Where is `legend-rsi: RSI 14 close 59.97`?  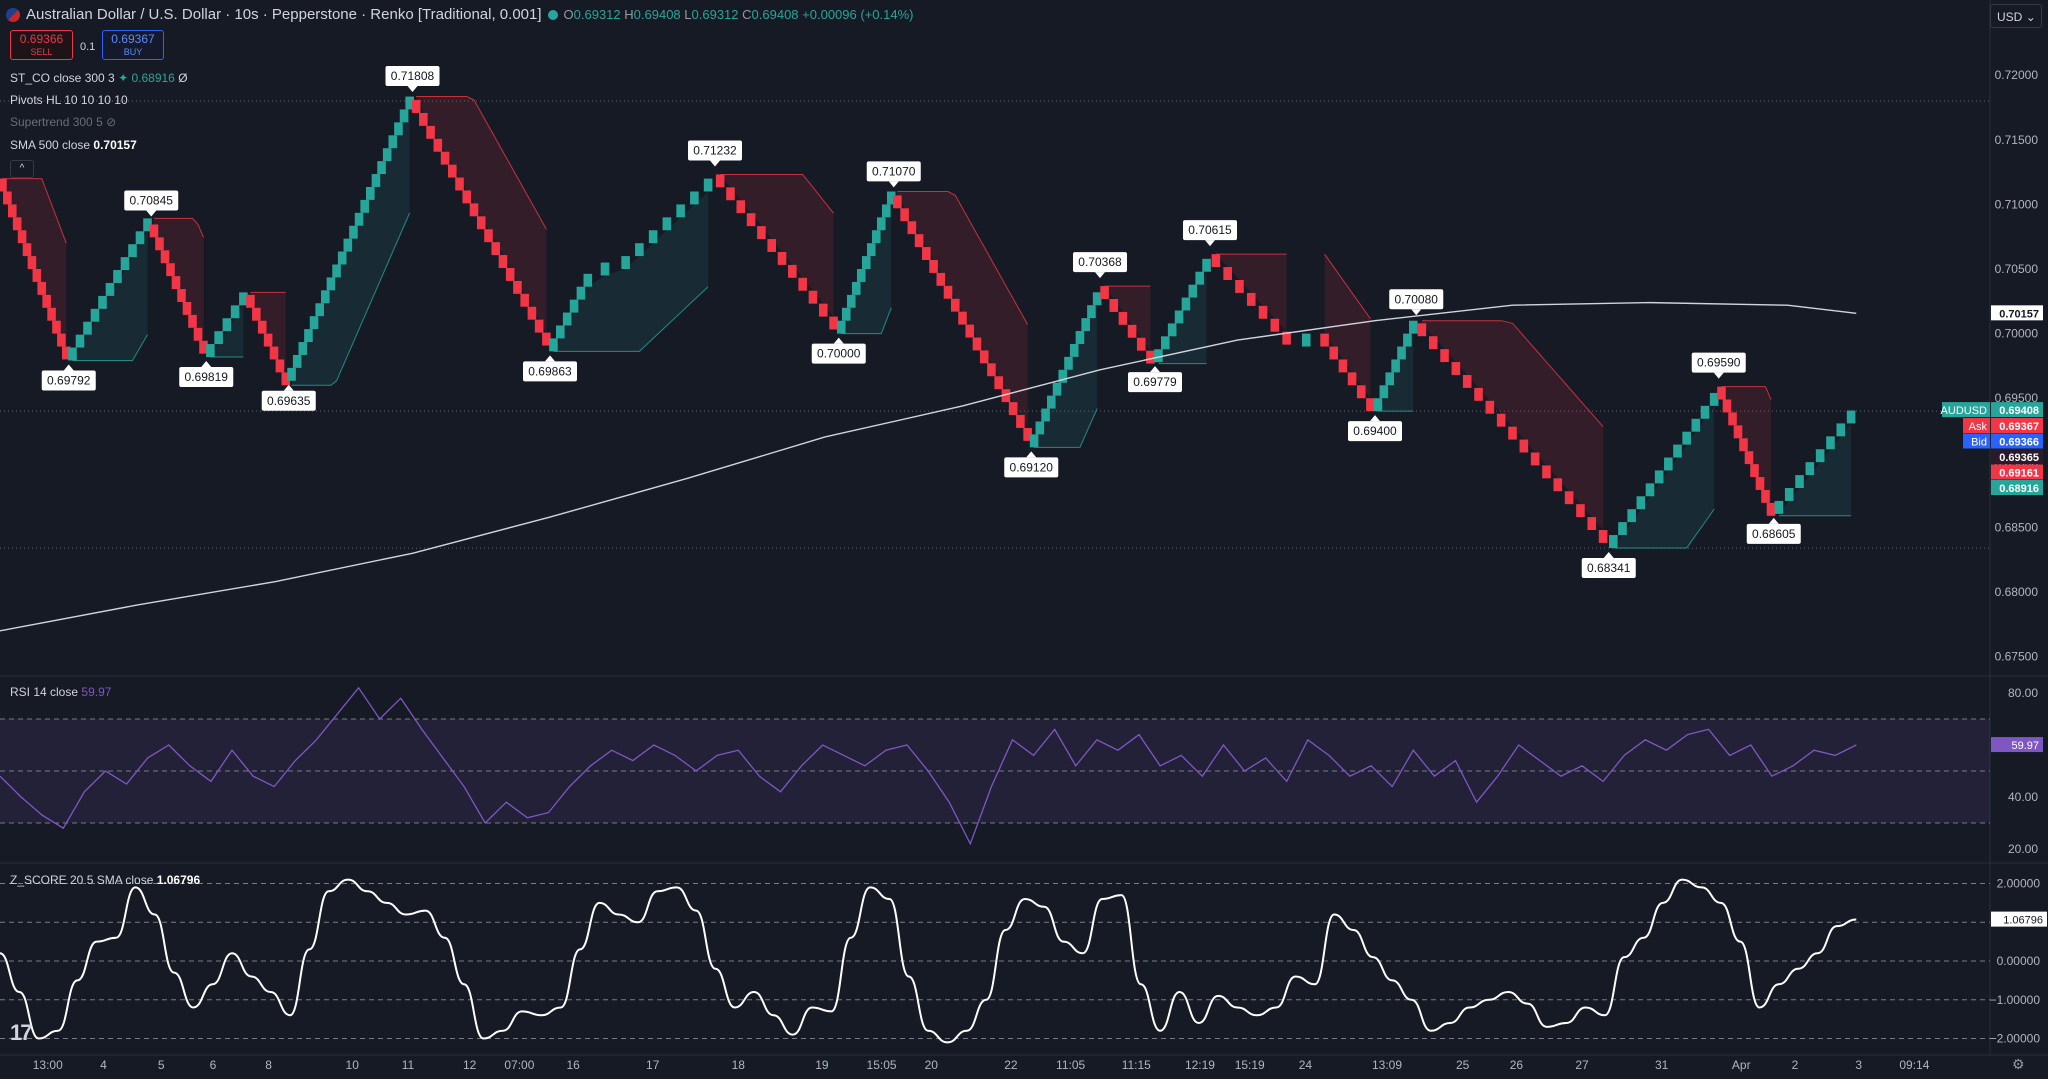 legend-rsi: RSI 14 close 59.97 is located at coordinates (60, 692).